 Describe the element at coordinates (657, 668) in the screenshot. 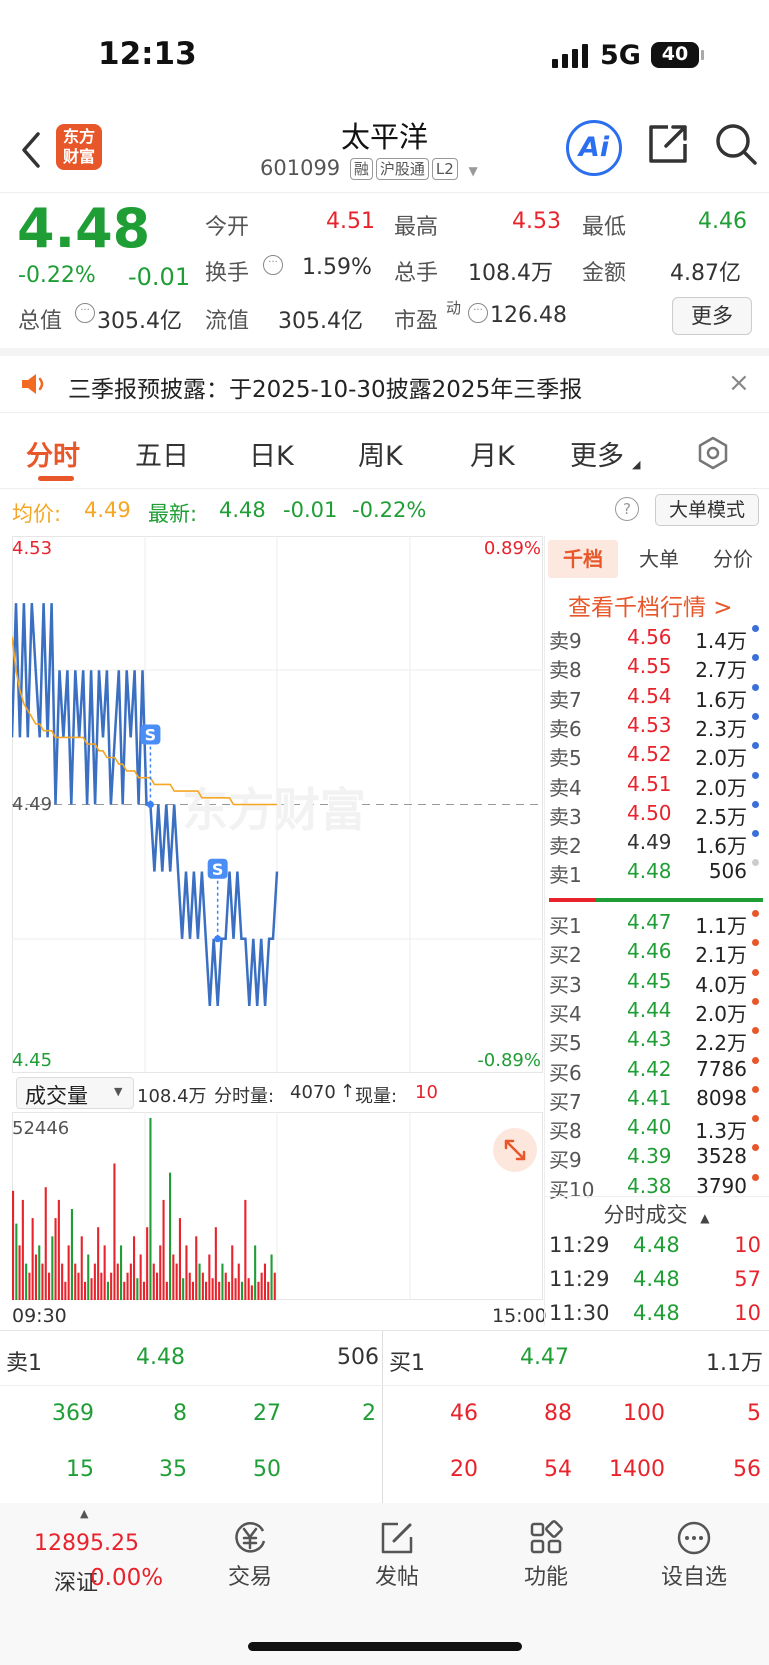

I see `ask-row: 卖8 4.55 2.7万` at that location.